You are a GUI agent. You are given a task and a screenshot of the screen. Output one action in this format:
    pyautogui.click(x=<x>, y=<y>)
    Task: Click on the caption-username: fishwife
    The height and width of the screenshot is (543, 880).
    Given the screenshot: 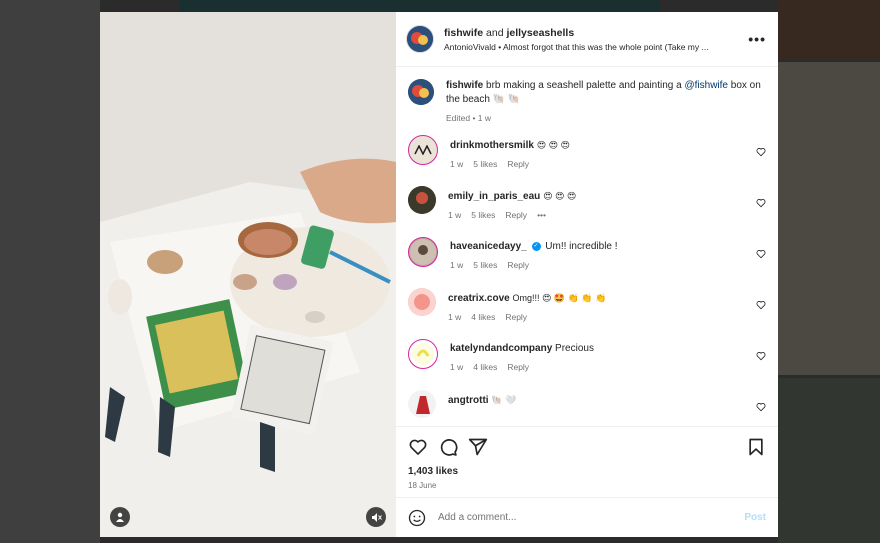 What is the action you would take?
    pyautogui.click(x=464, y=85)
    